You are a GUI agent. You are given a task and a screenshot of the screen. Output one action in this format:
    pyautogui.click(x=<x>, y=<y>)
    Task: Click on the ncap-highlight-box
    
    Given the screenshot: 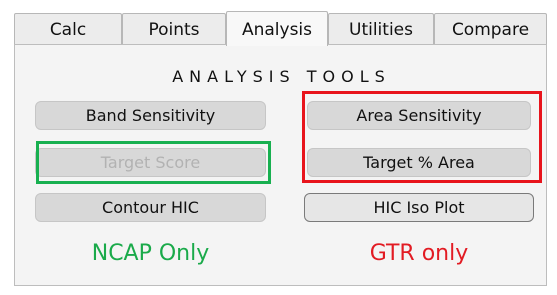 What is the action you would take?
    pyautogui.click(x=153, y=162)
    